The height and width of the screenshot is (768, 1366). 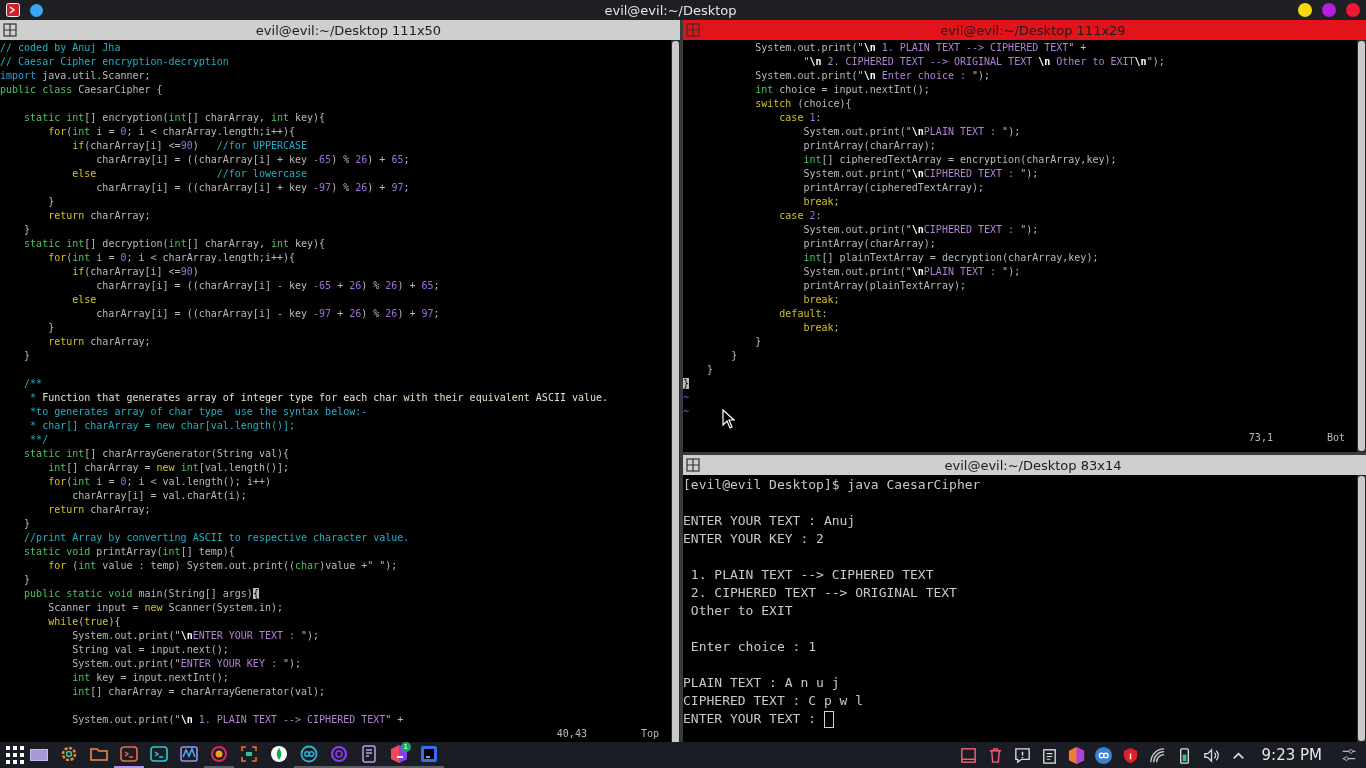 What do you see at coordinates (950, 258) in the screenshot?
I see `code-line: int[] plainTextArray = decryption(charArray,key);` at bounding box center [950, 258].